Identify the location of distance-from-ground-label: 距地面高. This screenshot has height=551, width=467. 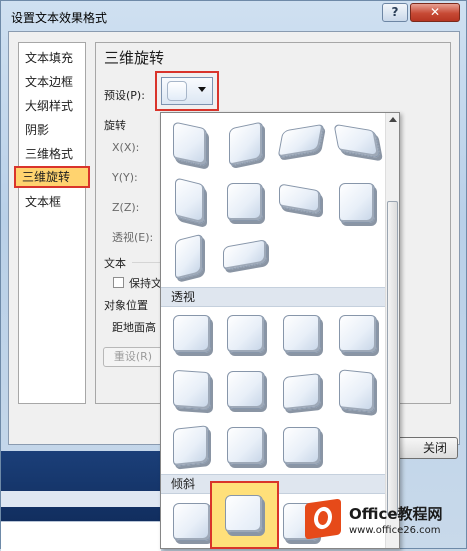
(134, 327).